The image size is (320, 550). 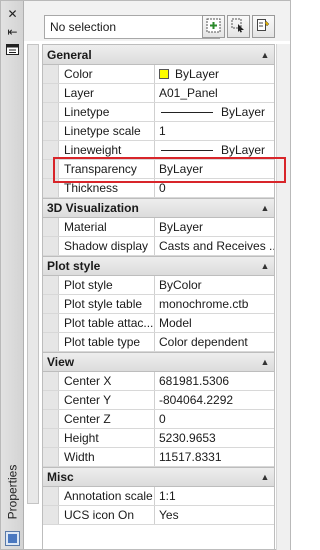 I want to click on property-row-center-x: Center X 681981.5306, so click(x=158, y=381).